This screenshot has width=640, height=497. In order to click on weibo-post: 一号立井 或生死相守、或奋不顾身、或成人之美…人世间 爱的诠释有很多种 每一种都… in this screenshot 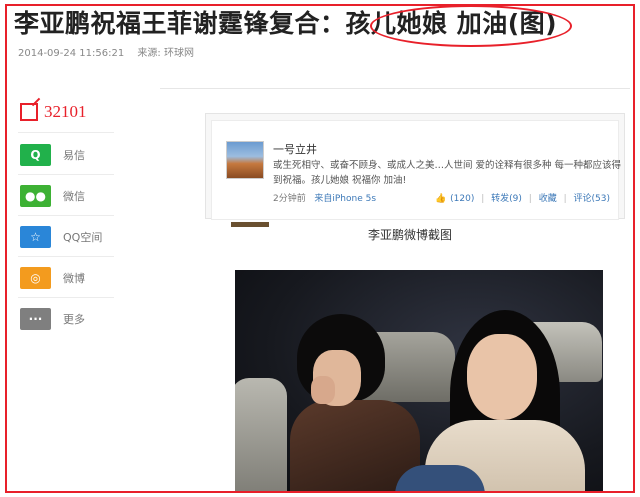, I will do `click(416, 173)`.